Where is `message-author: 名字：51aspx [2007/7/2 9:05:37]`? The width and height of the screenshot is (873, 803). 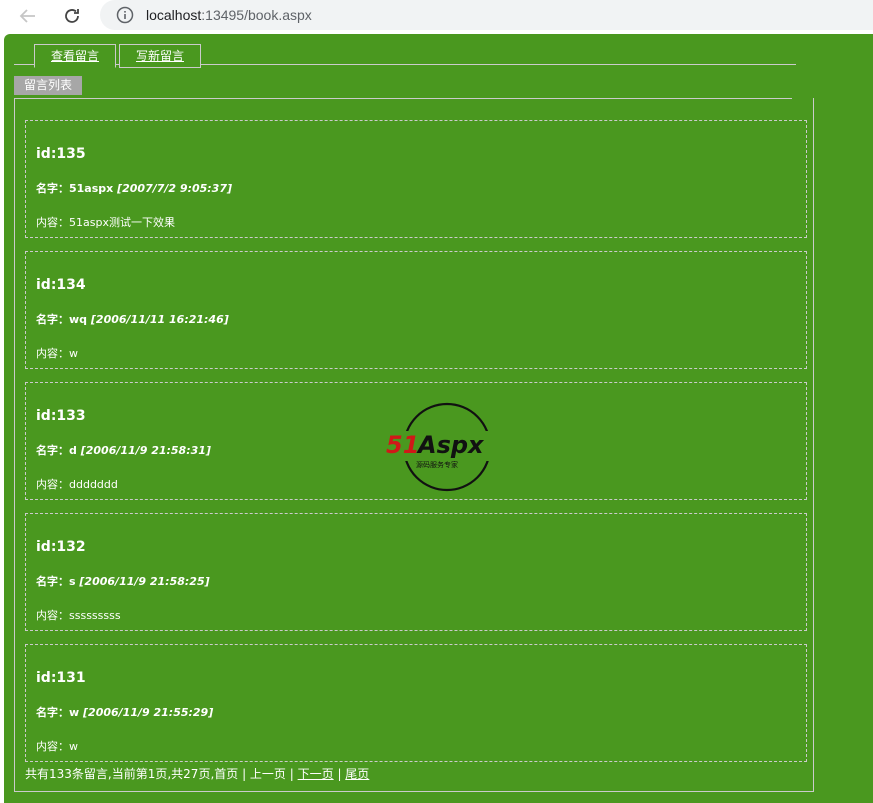
message-author: 名字：51aspx [2007/7/2 9:05:37] is located at coordinates (134, 188).